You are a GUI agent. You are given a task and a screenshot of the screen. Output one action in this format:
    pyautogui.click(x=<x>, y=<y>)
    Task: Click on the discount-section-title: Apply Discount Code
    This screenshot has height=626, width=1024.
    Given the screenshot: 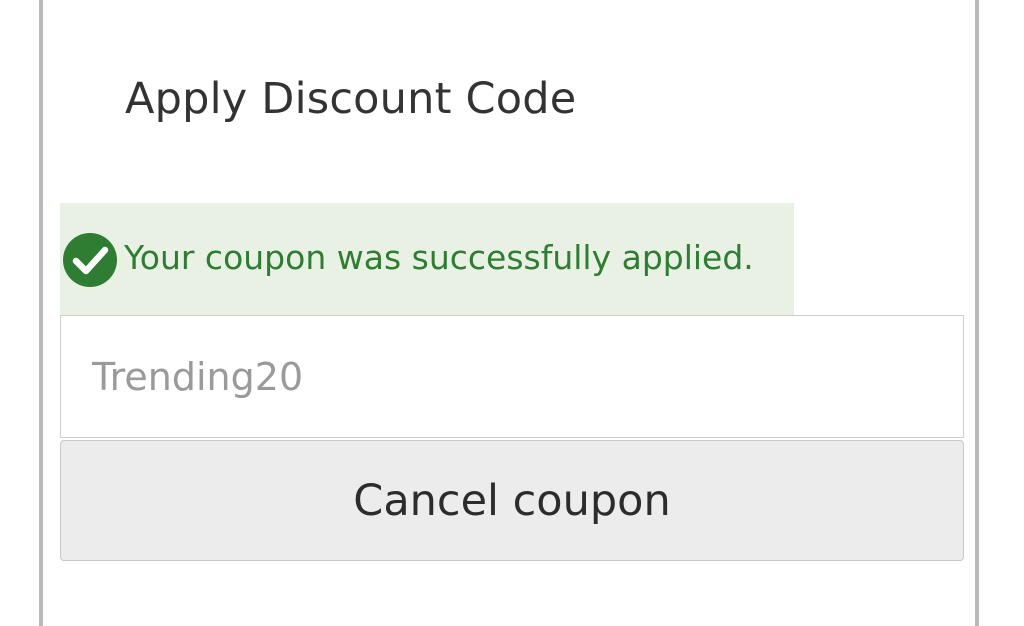 What is the action you would take?
    pyautogui.click(x=351, y=99)
    